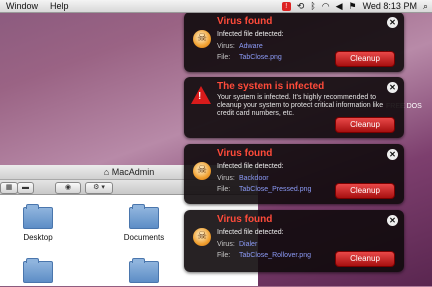 This screenshot has height=287, width=432. Describe the element at coordinates (294, 42) in the screenshot. I see `virus-alert-1: Virus found Infected file detected` at that location.